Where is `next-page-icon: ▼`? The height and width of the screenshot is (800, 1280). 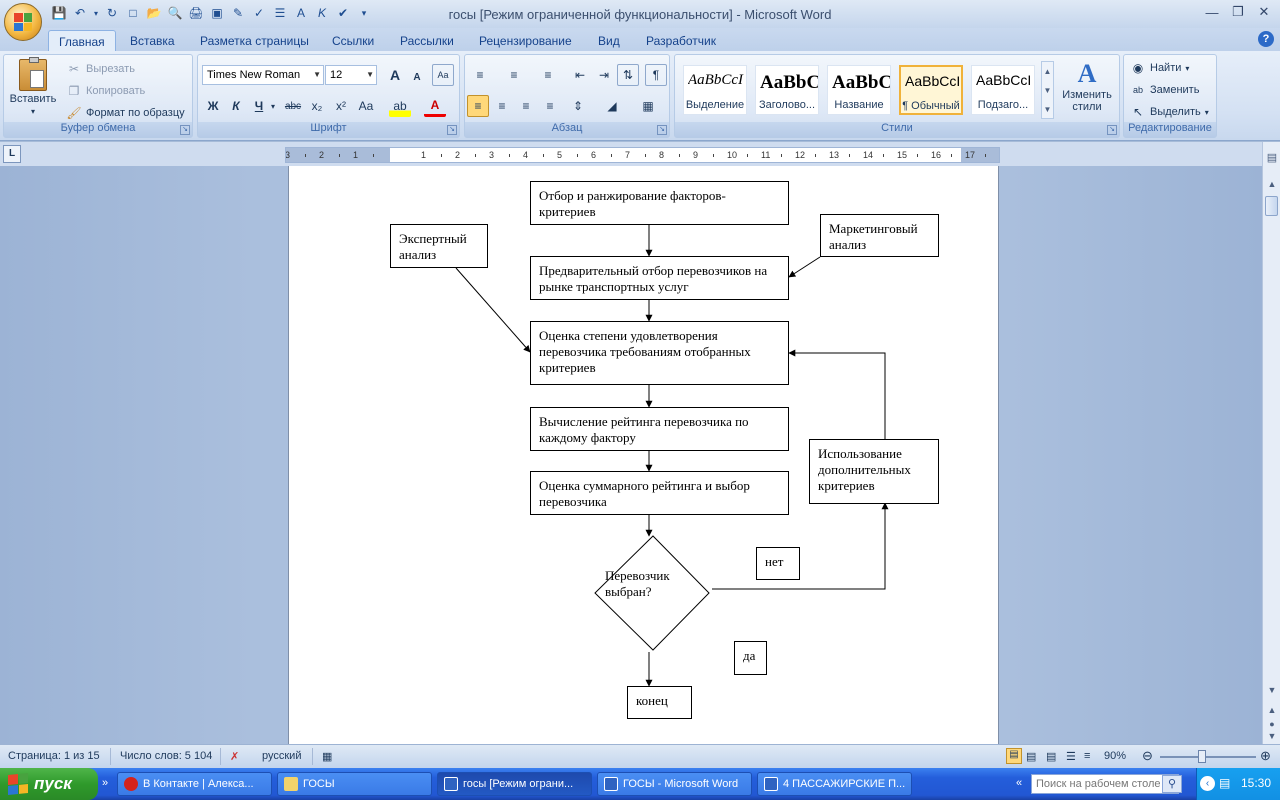 next-page-icon: ▼ is located at coordinates (1272, 736).